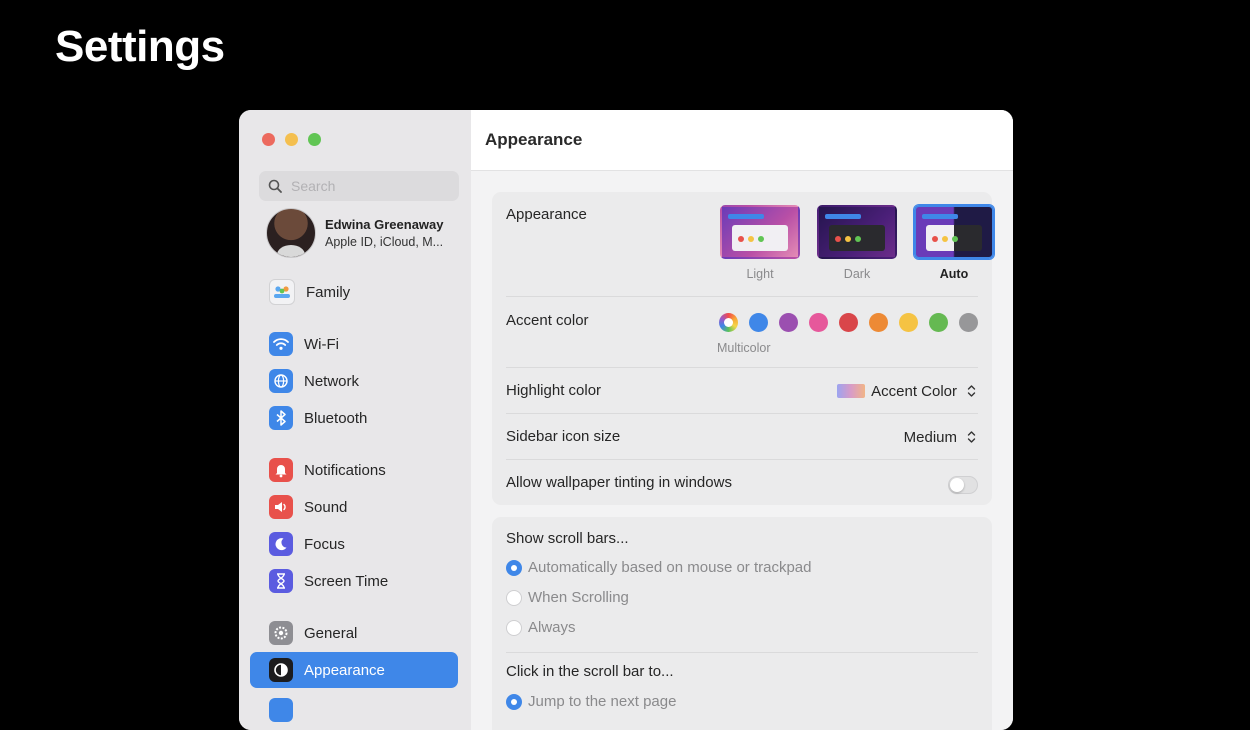 This screenshot has width=1250, height=730. What do you see at coordinates (938, 322) in the screenshot?
I see `accent-green` at bounding box center [938, 322].